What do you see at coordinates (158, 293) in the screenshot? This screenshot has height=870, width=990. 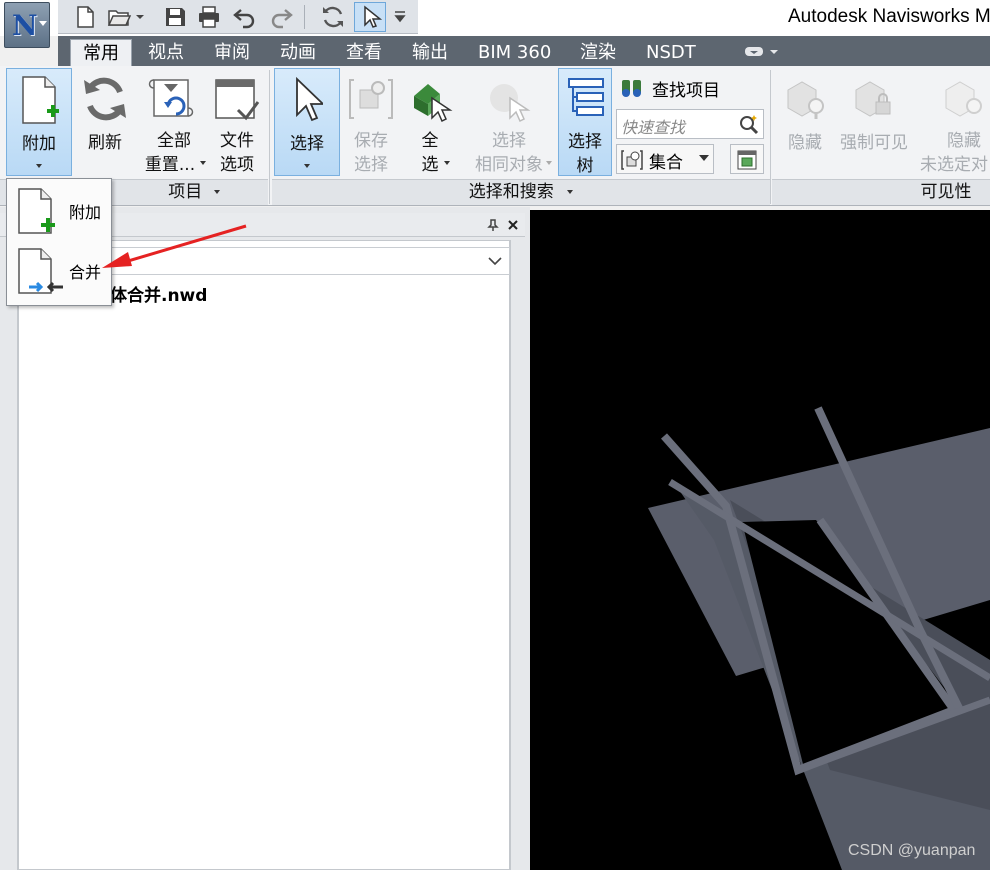 I see `tree-item-file: 体合并.nwd` at bounding box center [158, 293].